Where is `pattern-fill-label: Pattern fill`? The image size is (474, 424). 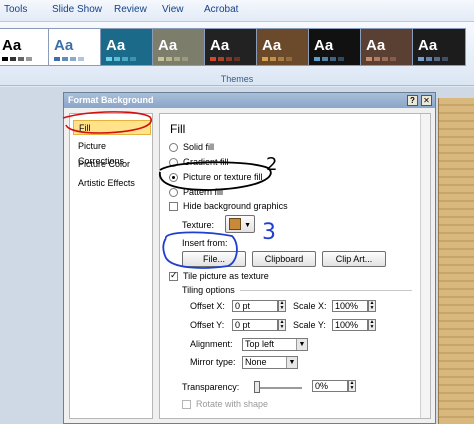
pattern-fill-label: Pattern fill is located at coordinates (203, 192).